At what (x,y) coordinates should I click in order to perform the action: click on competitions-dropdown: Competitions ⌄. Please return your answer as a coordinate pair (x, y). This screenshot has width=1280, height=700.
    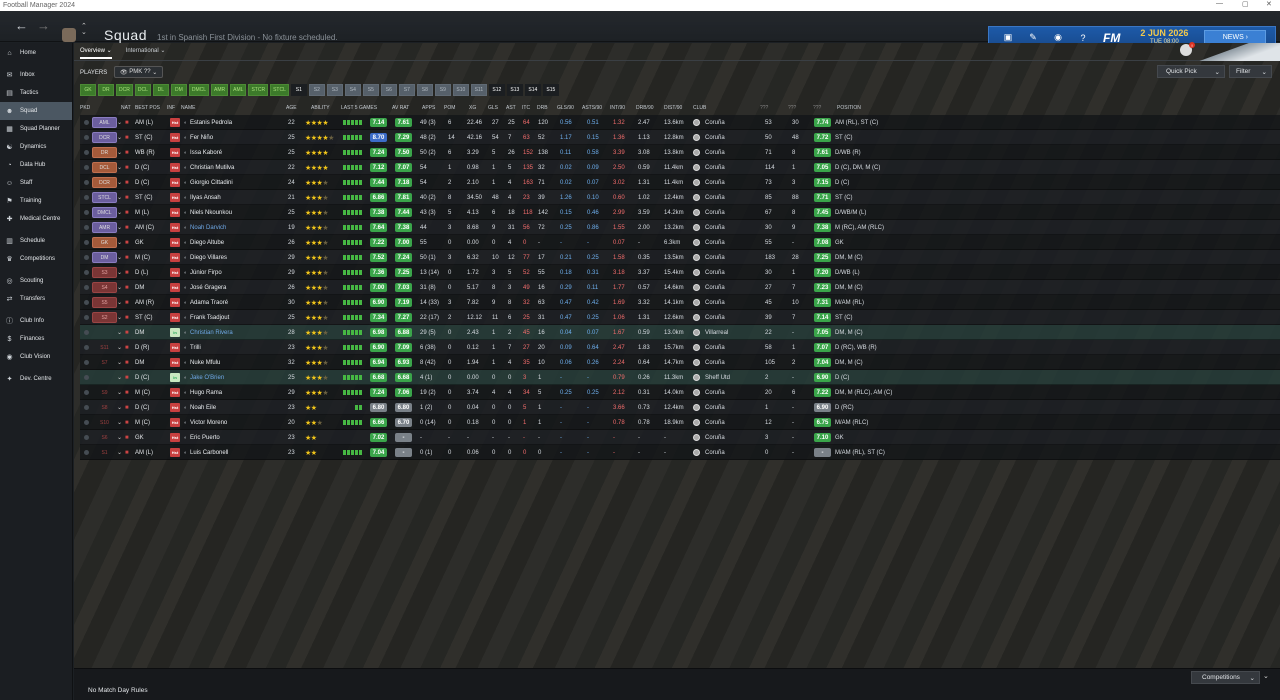
    Looking at the image, I should click on (1225, 677).